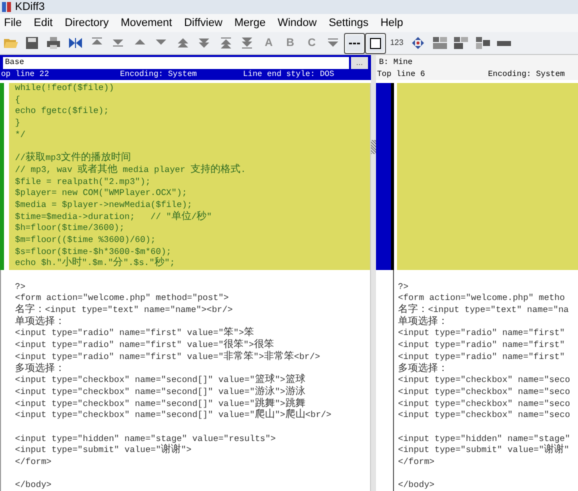 The width and height of the screenshot is (578, 491). I want to click on scroll-thumb, so click(373, 147).